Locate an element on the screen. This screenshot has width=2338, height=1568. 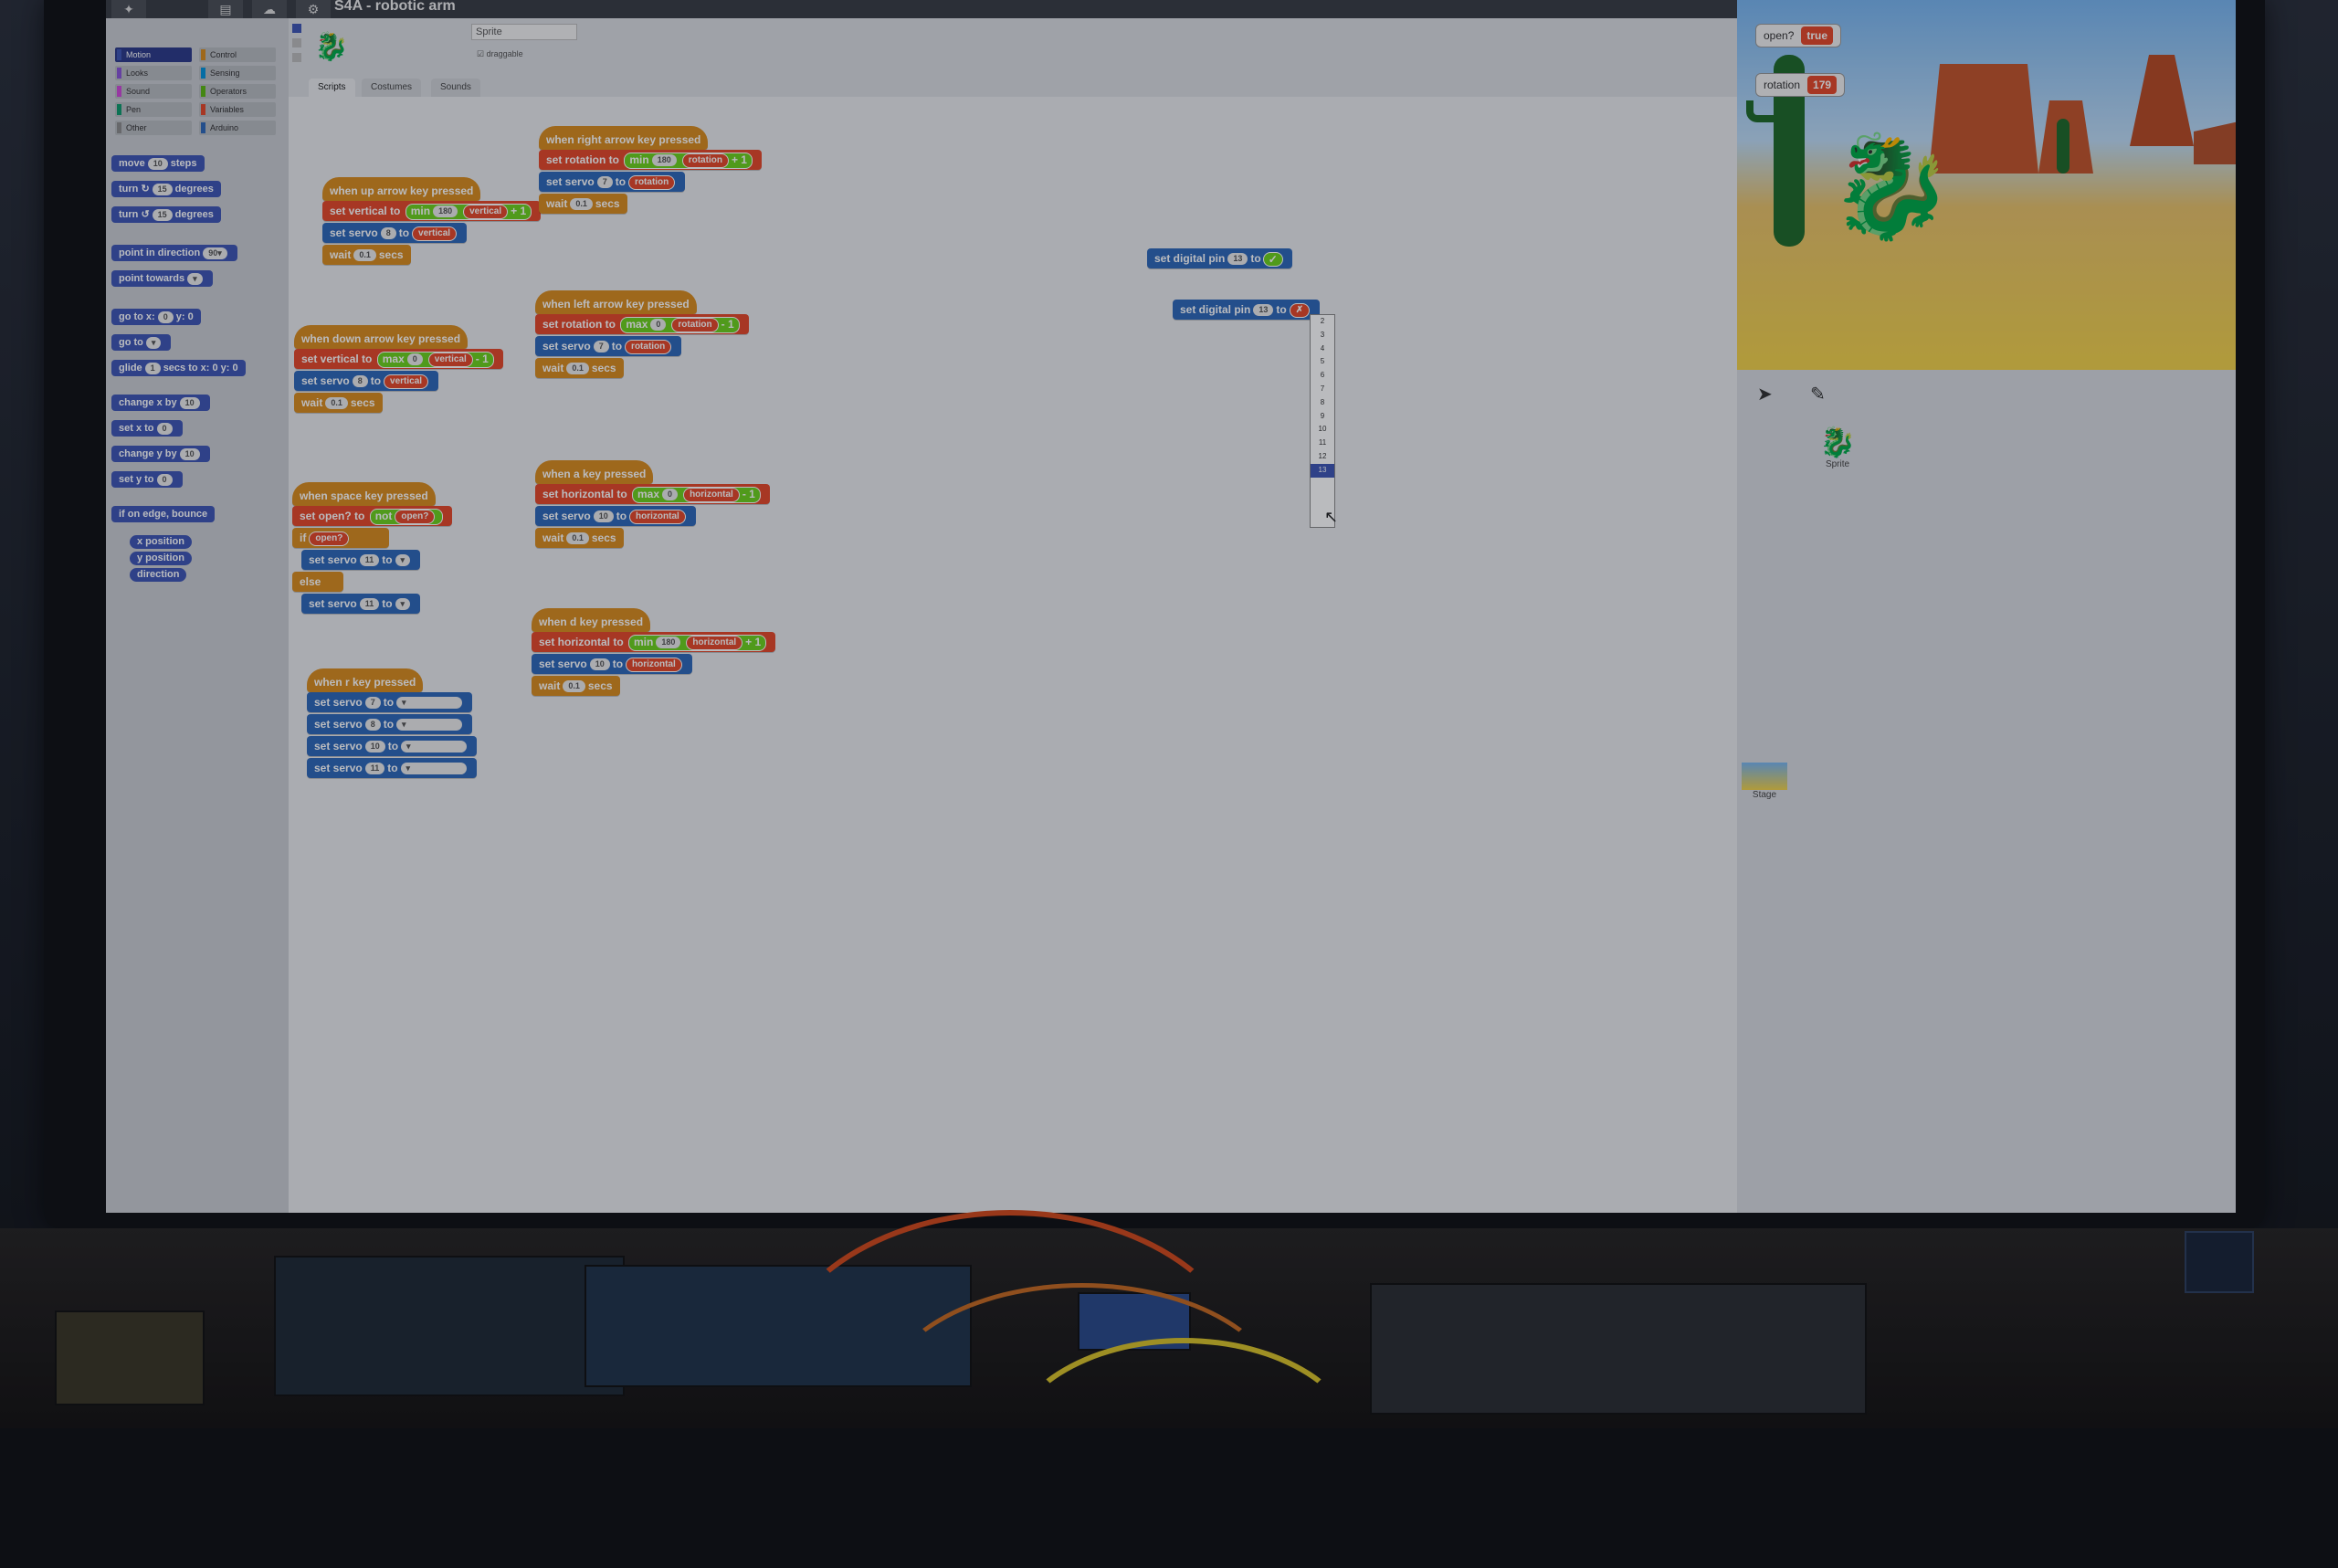
palette-block: set x to 0 is located at coordinates (147, 428).